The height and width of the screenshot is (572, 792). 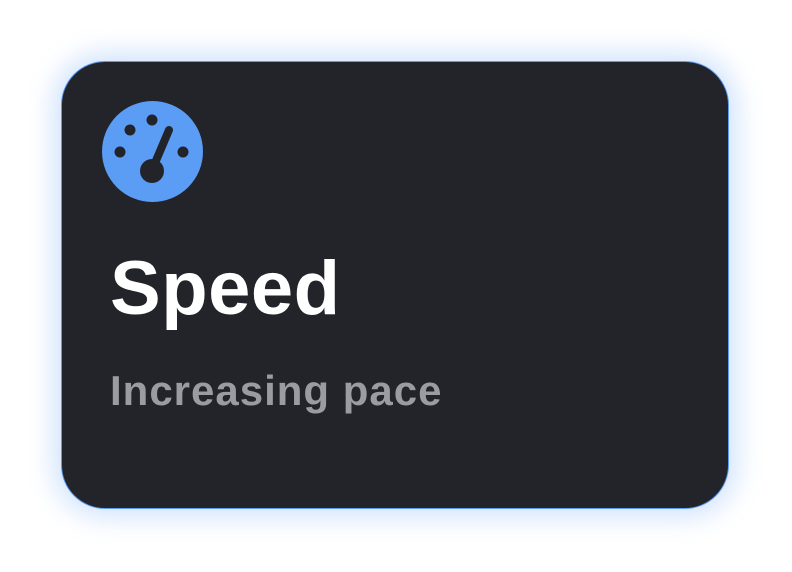 What do you see at coordinates (225, 288) in the screenshot?
I see `card-title: Speed` at bounding box center [225, 288].